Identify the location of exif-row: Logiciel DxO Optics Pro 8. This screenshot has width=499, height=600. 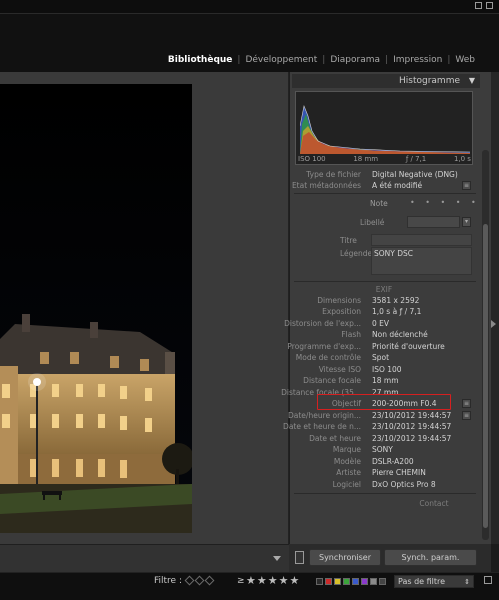
(384, 485).